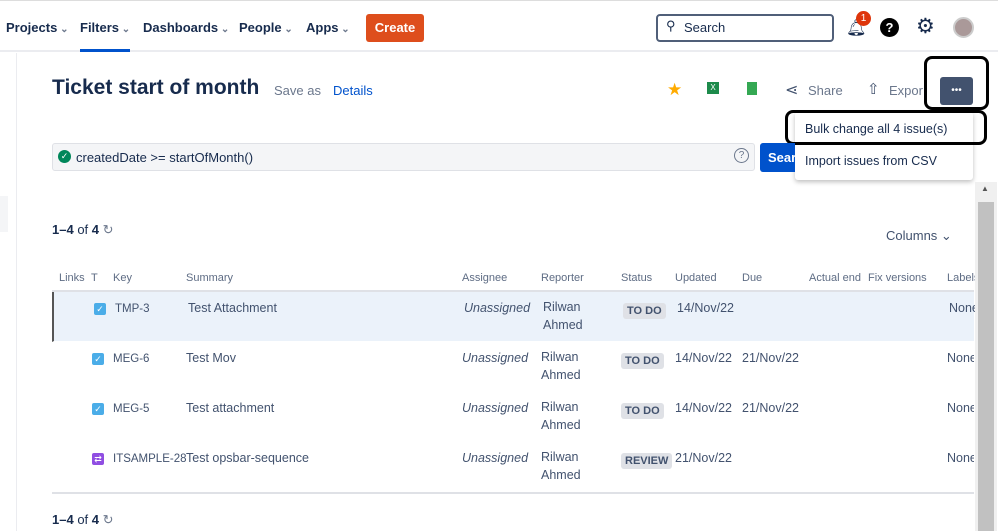 This screenshot has height=531, width=998. Describe the element at coordinates (961, 278) in the screenshot. I see `column-header: Labels` at that location.